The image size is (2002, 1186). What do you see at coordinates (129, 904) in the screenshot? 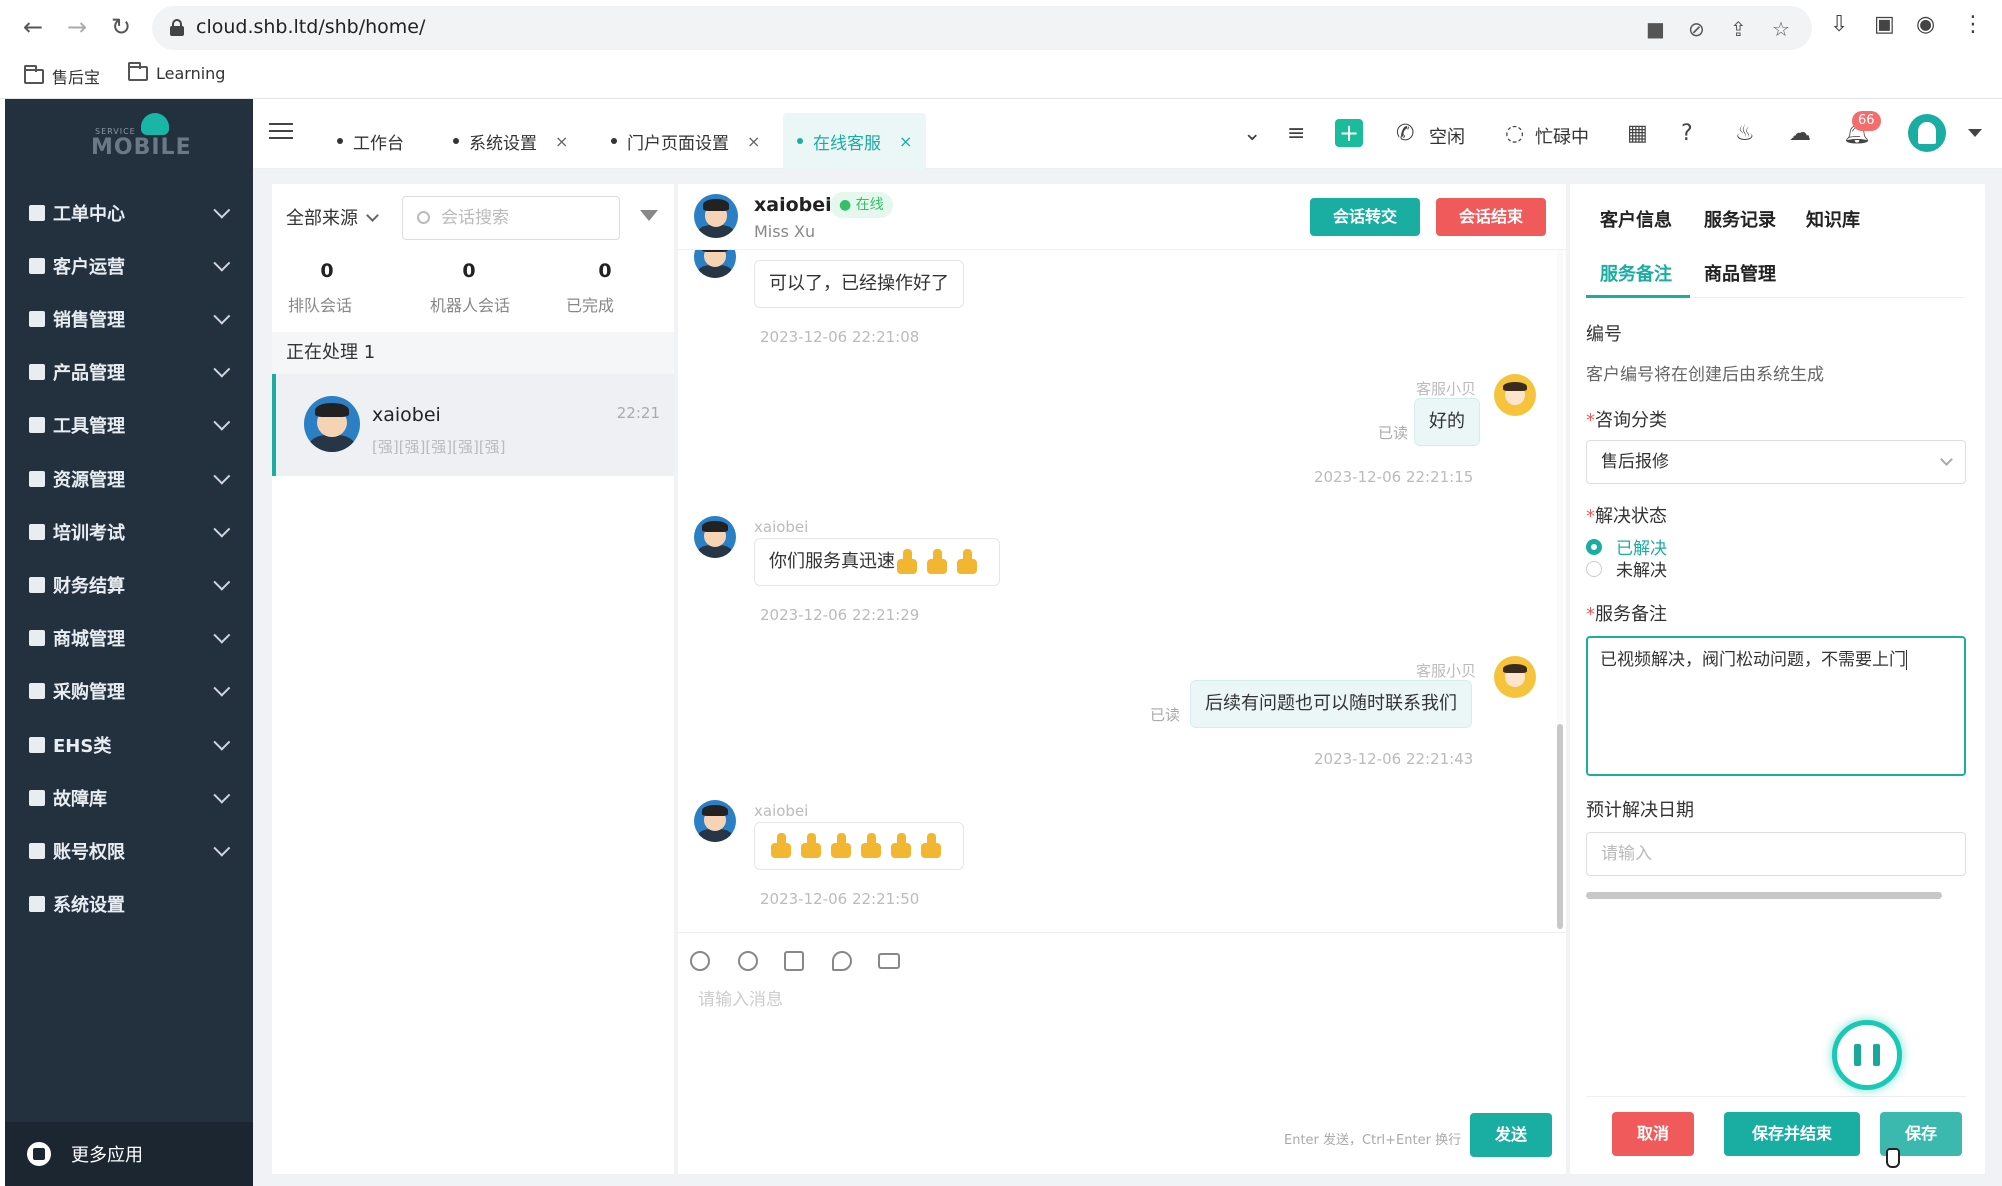
I see `sidebar-item-13: 系统设置` at bounding box center [129, 904].